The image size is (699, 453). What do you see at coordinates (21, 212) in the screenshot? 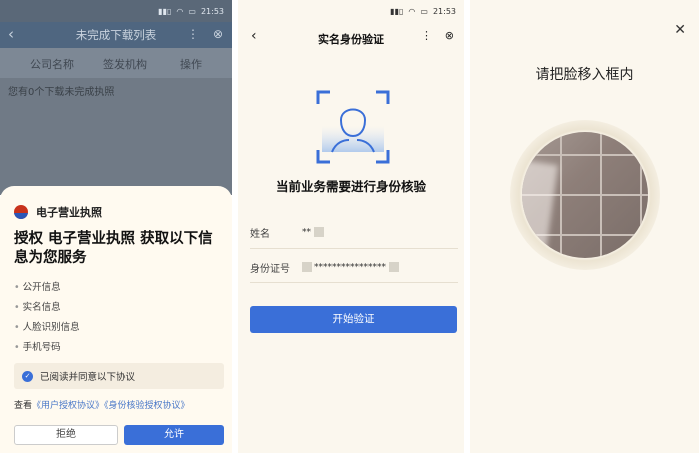
I see `app-logo` at bounding box center [21, 212].